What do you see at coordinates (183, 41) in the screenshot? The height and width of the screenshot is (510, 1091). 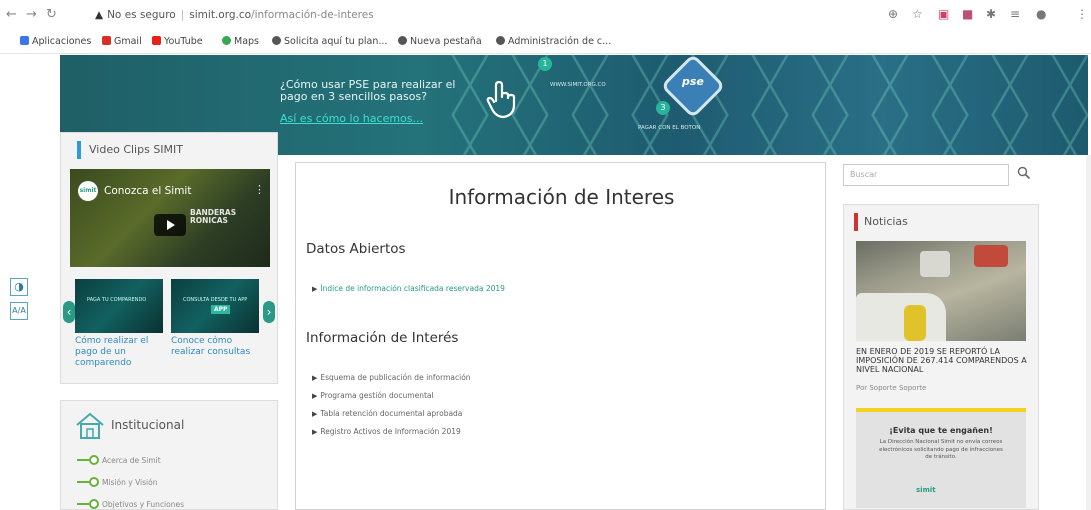 I see `bookmark-label: YouTube` at bounding box center [183, 41].